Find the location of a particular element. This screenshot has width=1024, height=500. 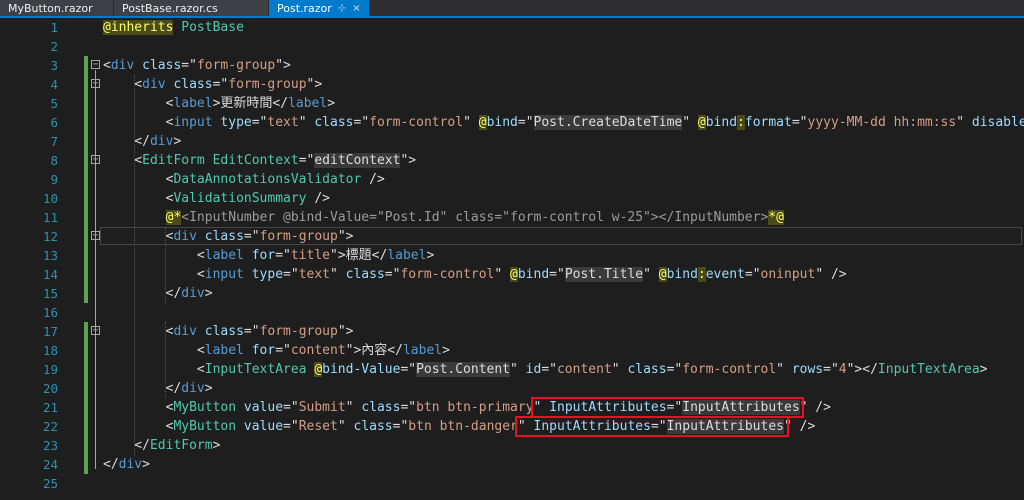

line-code: @inherits PostBase is located at coordinates (173, 27).